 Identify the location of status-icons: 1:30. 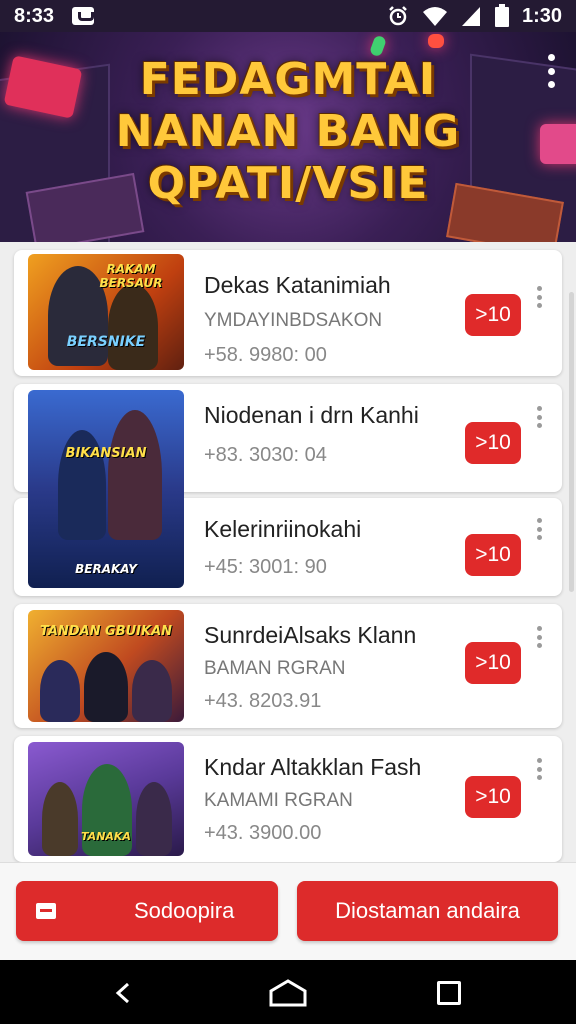
(474, 16).